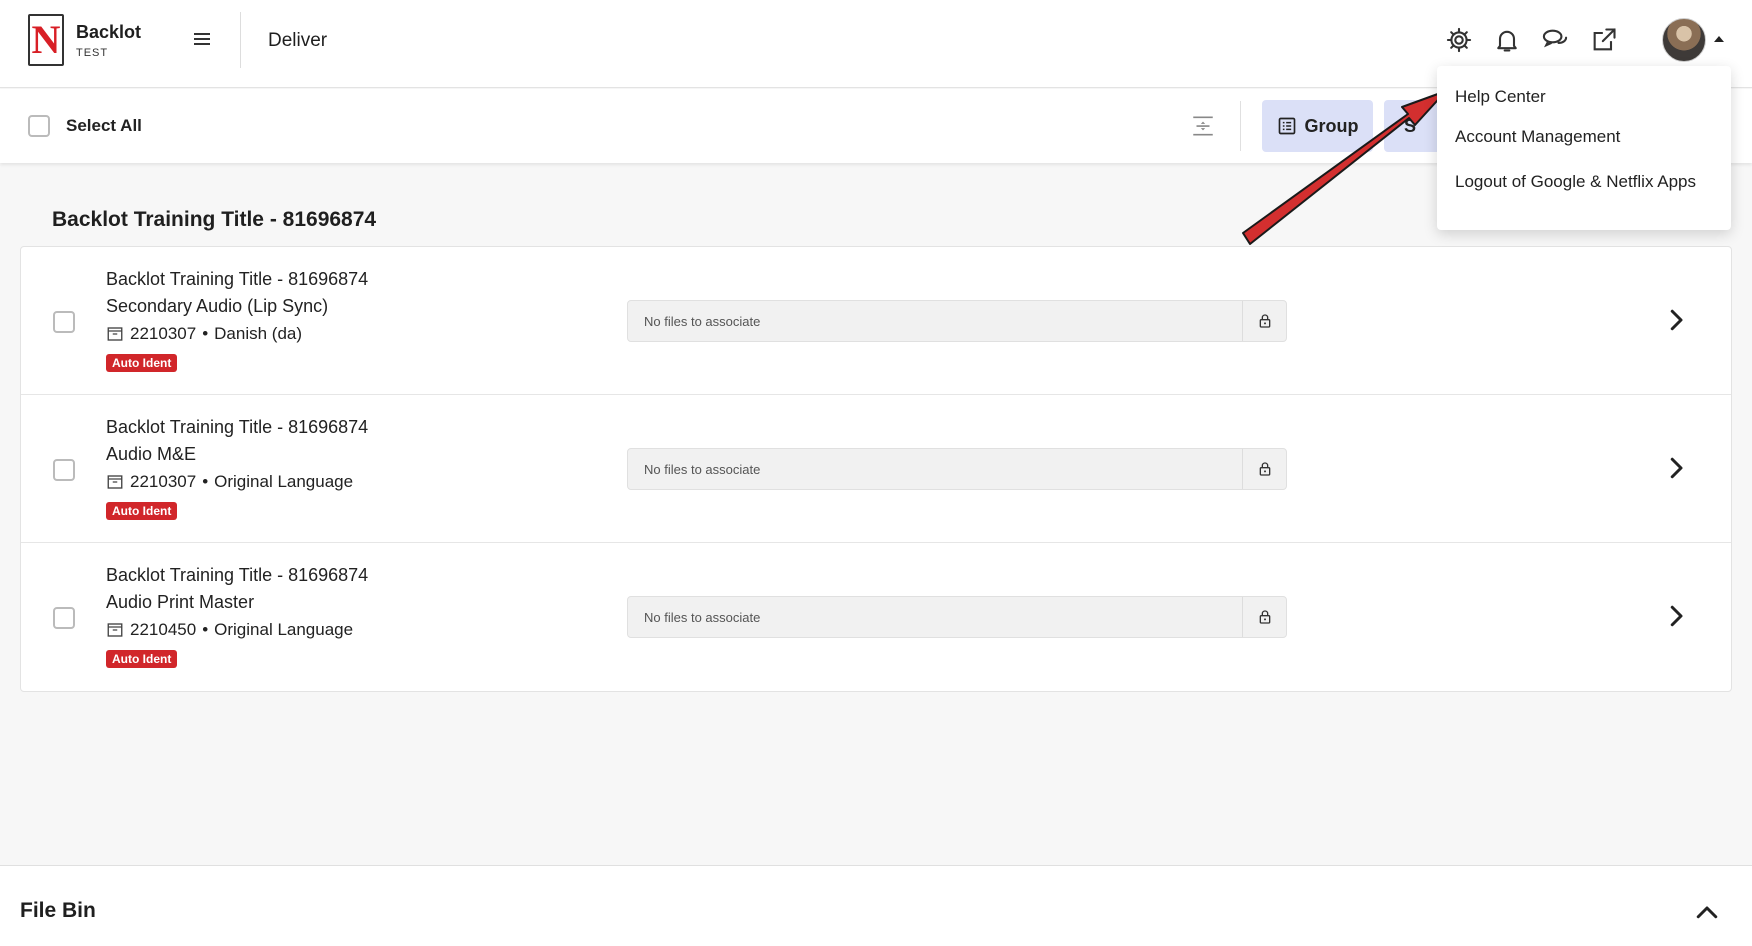  I want to click on item-meta: 2210450 • Original Language, so click(229, 630).